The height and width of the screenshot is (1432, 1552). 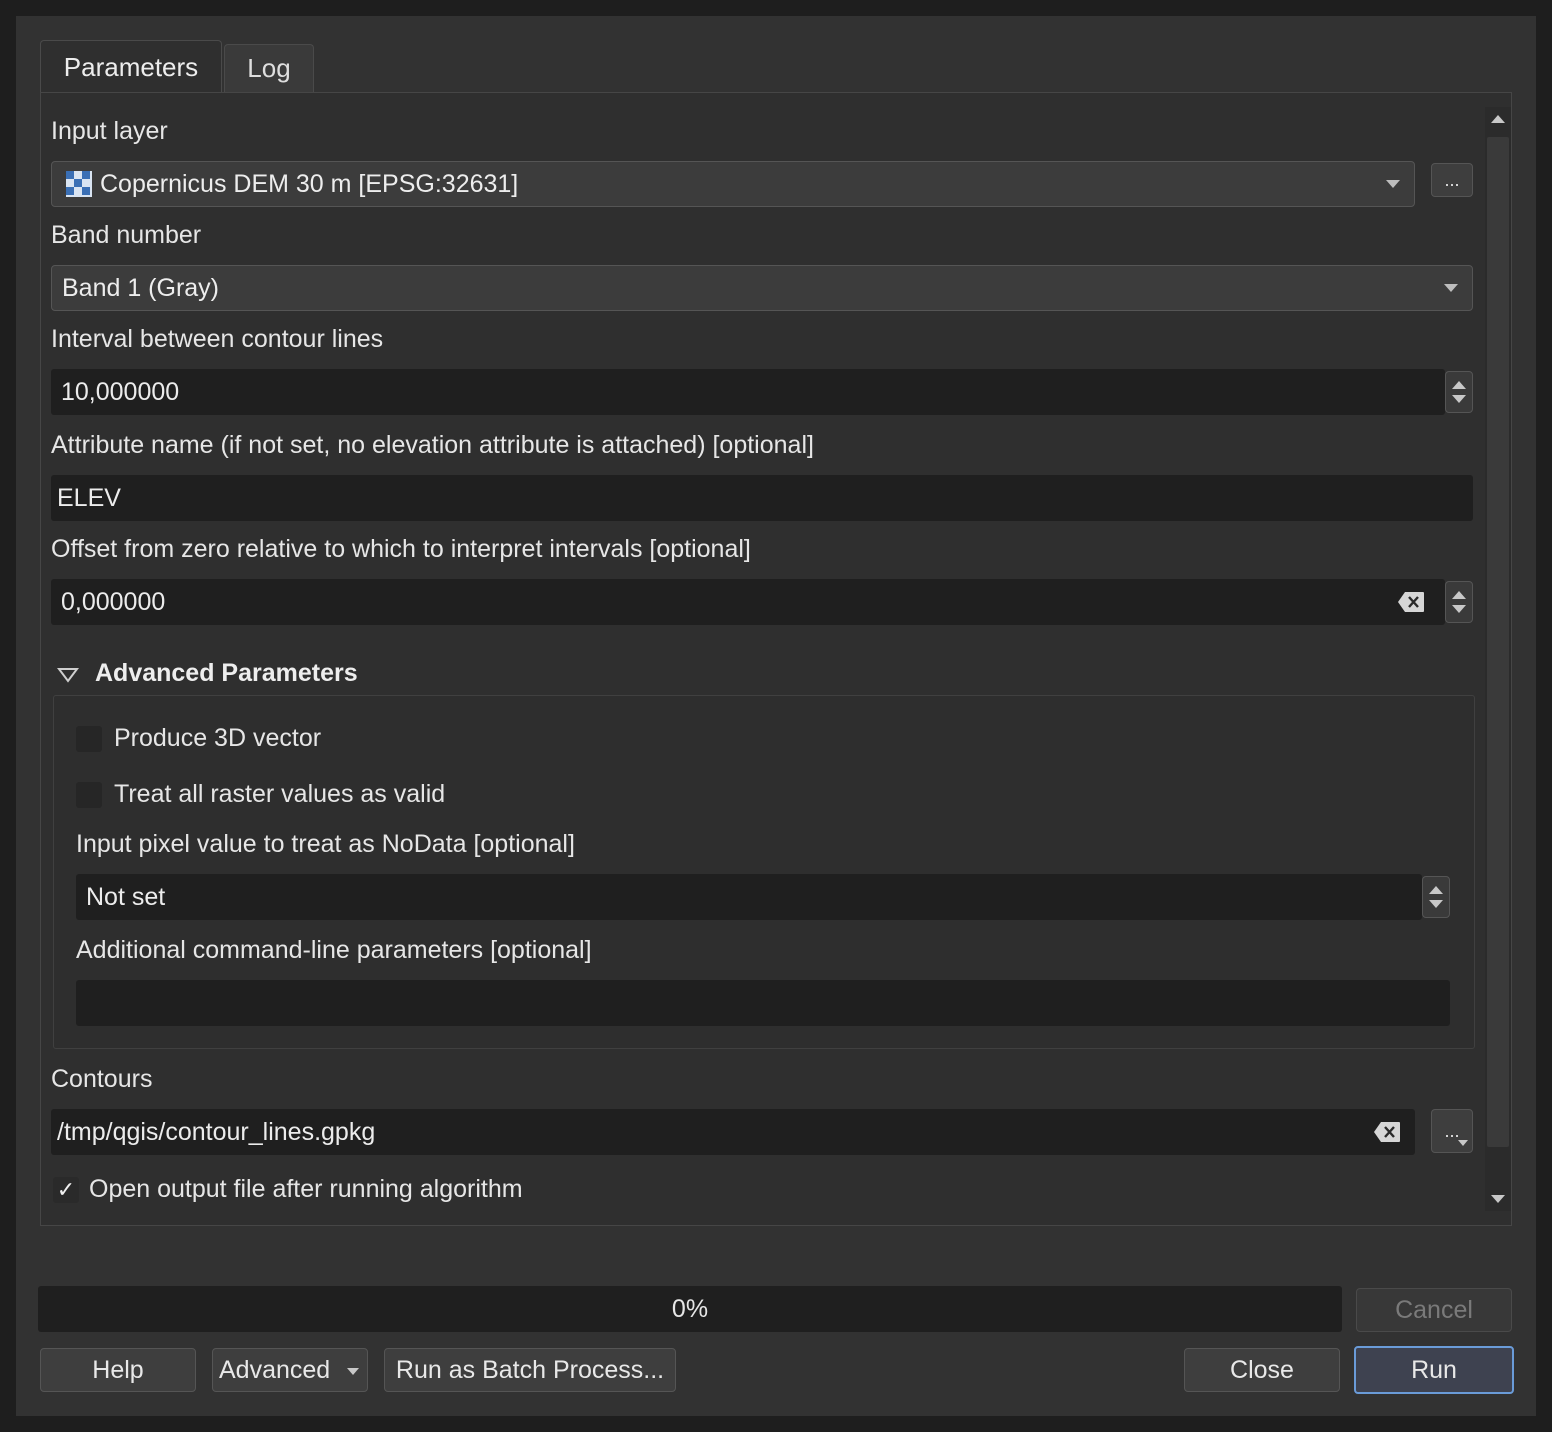 I want to click on nodata-input: Not set, so click(x=749, y=897).